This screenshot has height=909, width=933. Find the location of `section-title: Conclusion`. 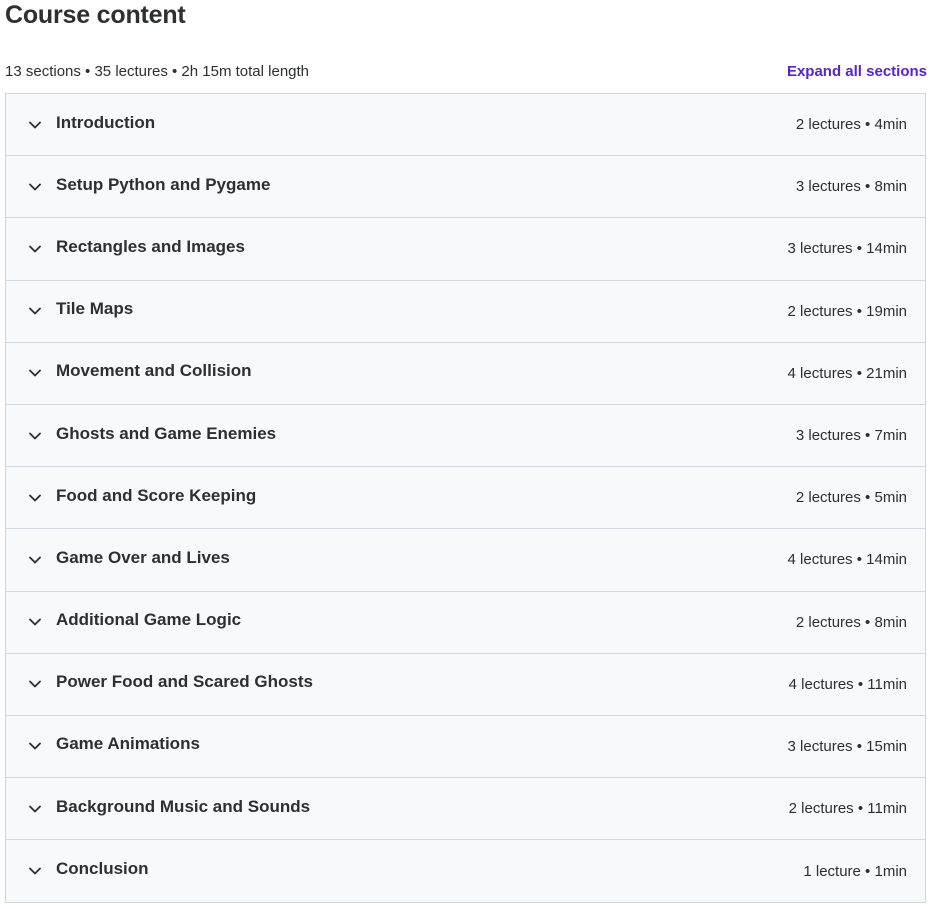

section-title: Conclusion is located at coordinates (102, 869).